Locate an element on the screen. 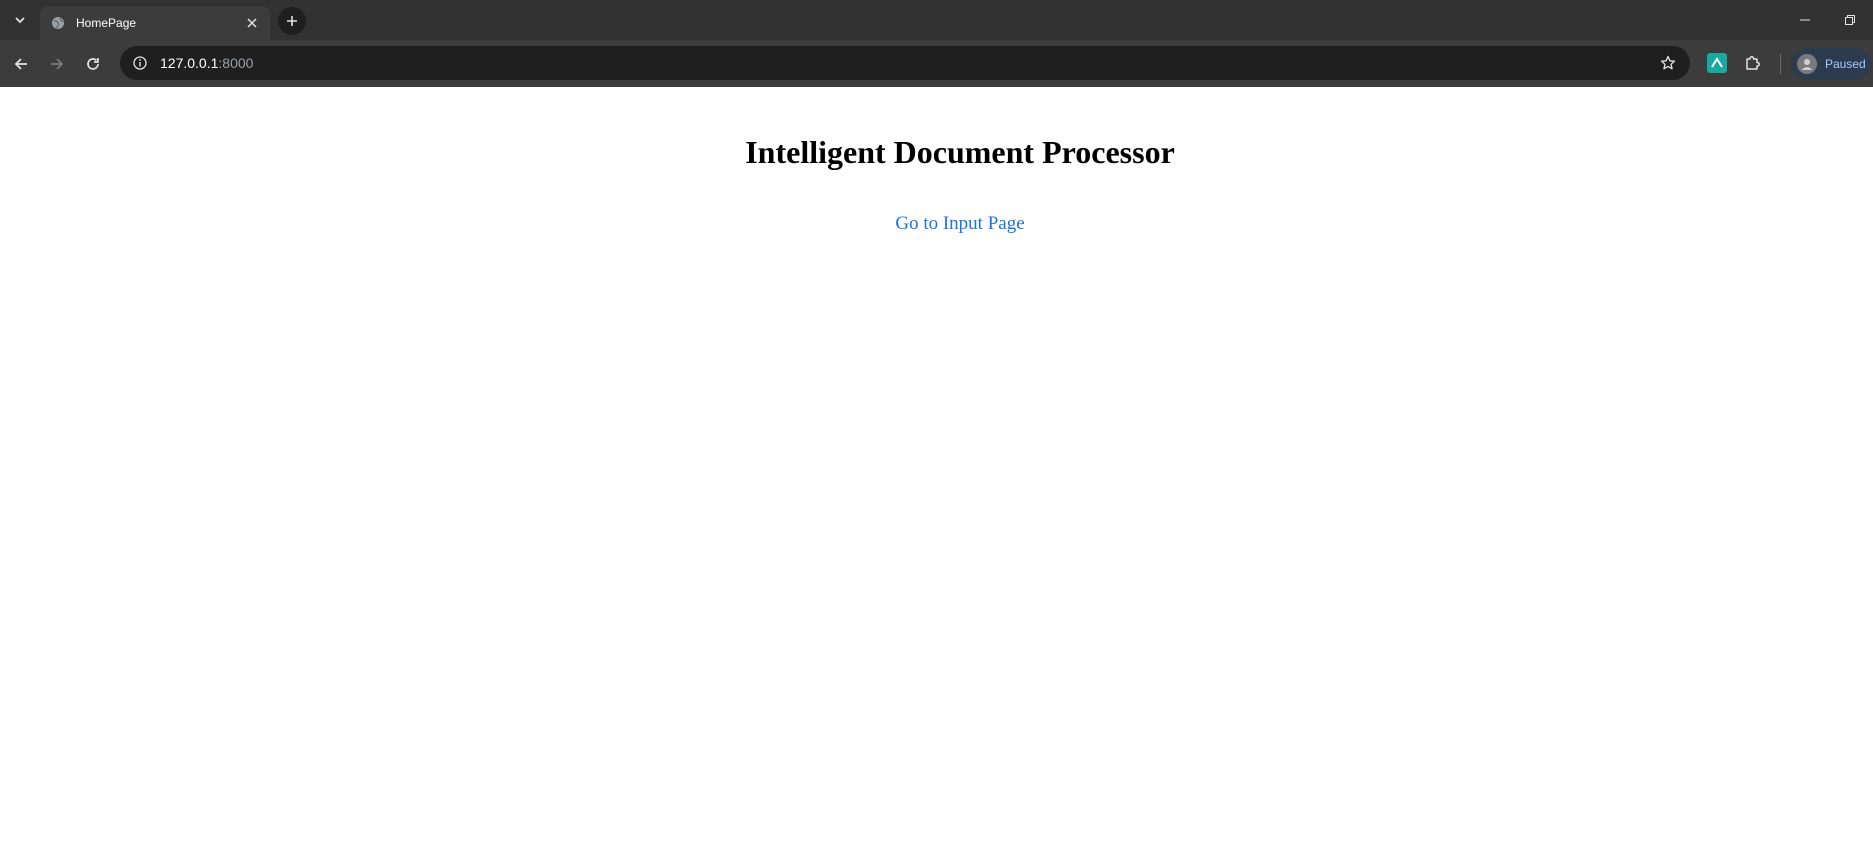 The width and height of the screenshot is (1873, 853). puzzle-icon is located at coordinates (1753, 63).